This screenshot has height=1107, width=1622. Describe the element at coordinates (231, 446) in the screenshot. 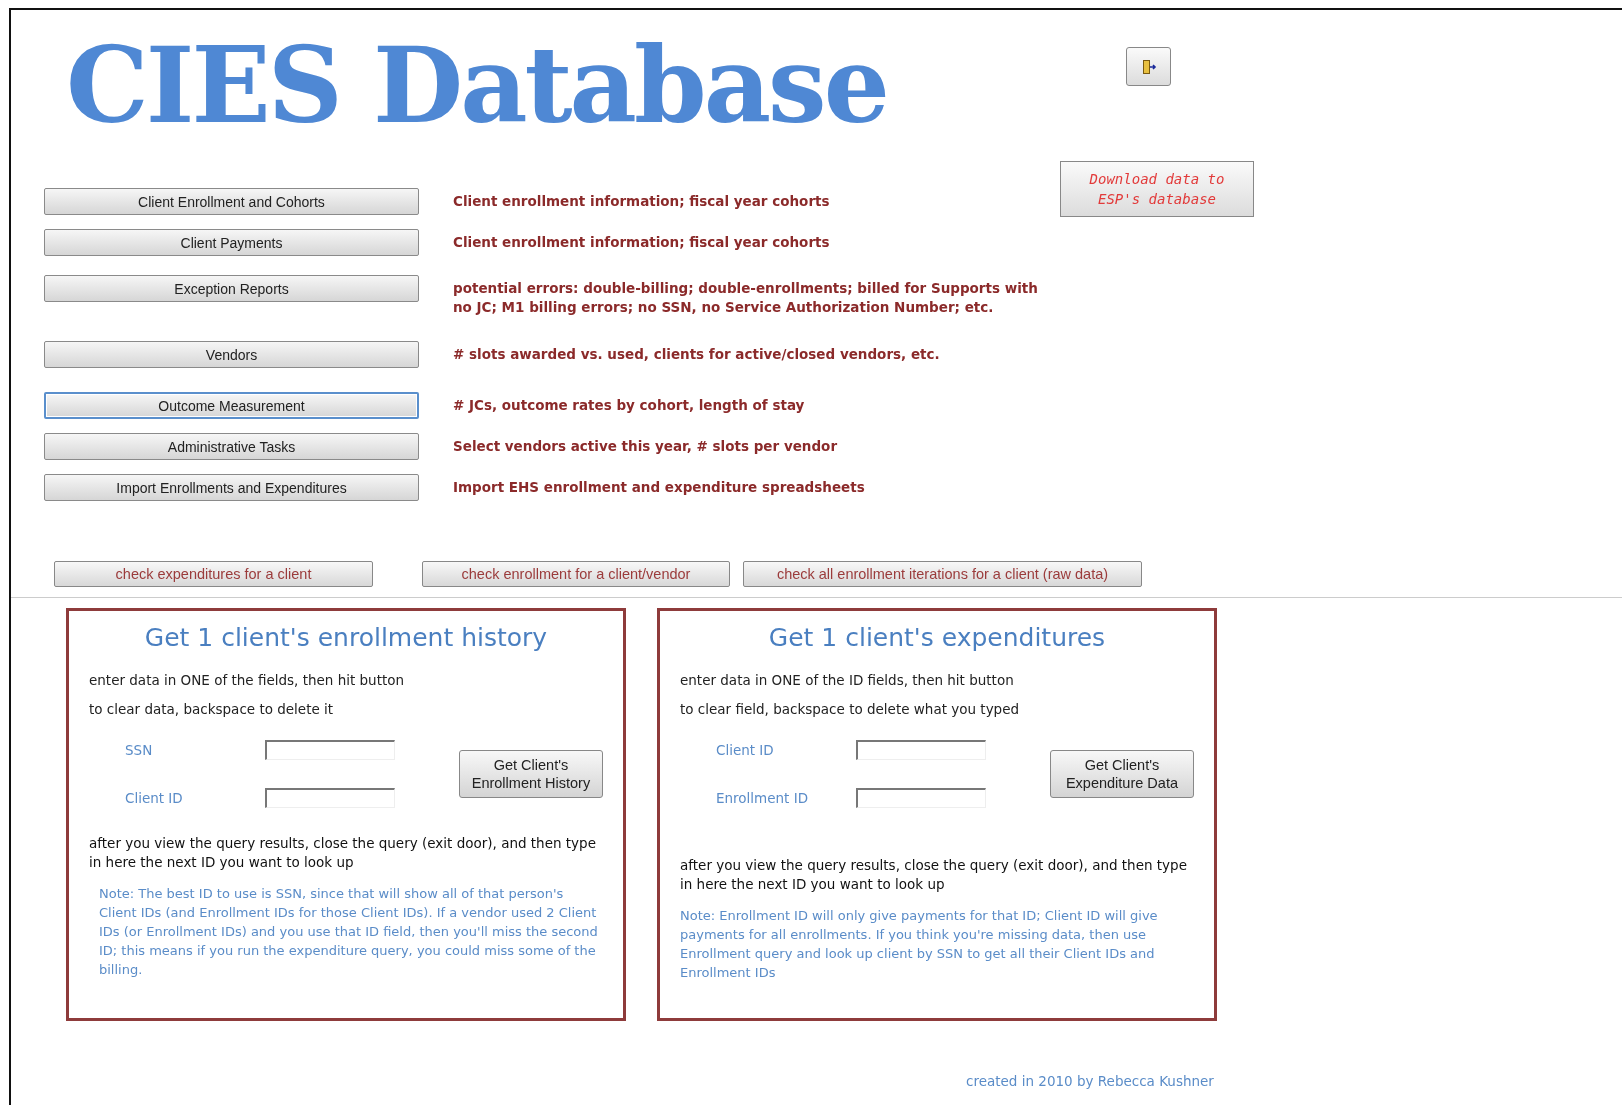

I see `menu-button: Administrative Tasks` at that location.